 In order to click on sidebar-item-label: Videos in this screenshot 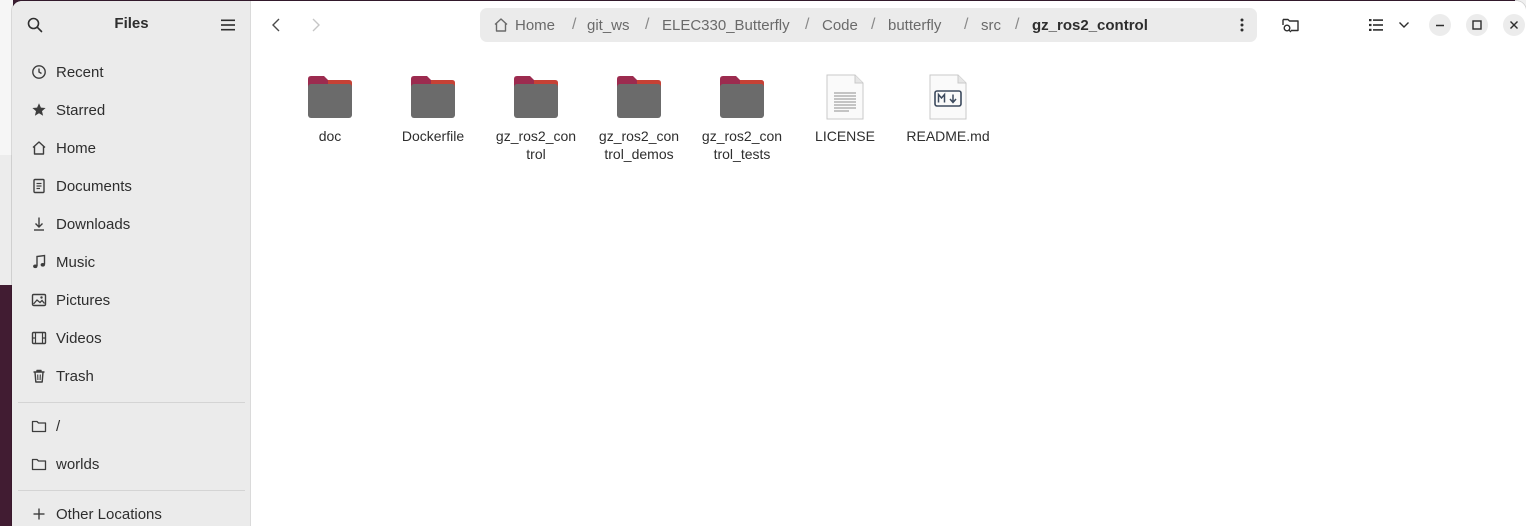, I will do `click(79, 338)`.